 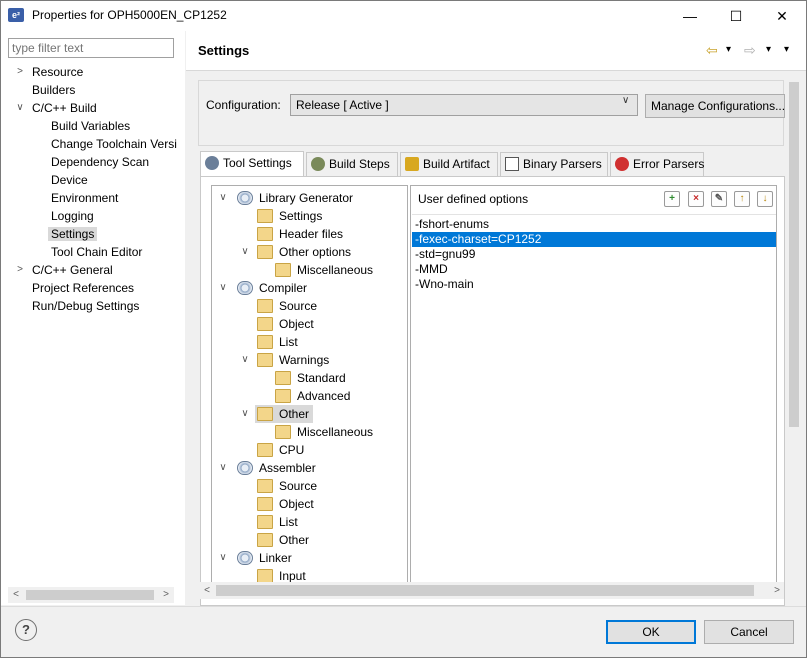 I want to click on nav-item-run-debug-settings: Run/Debug Settings, so click(x=85, y=306).